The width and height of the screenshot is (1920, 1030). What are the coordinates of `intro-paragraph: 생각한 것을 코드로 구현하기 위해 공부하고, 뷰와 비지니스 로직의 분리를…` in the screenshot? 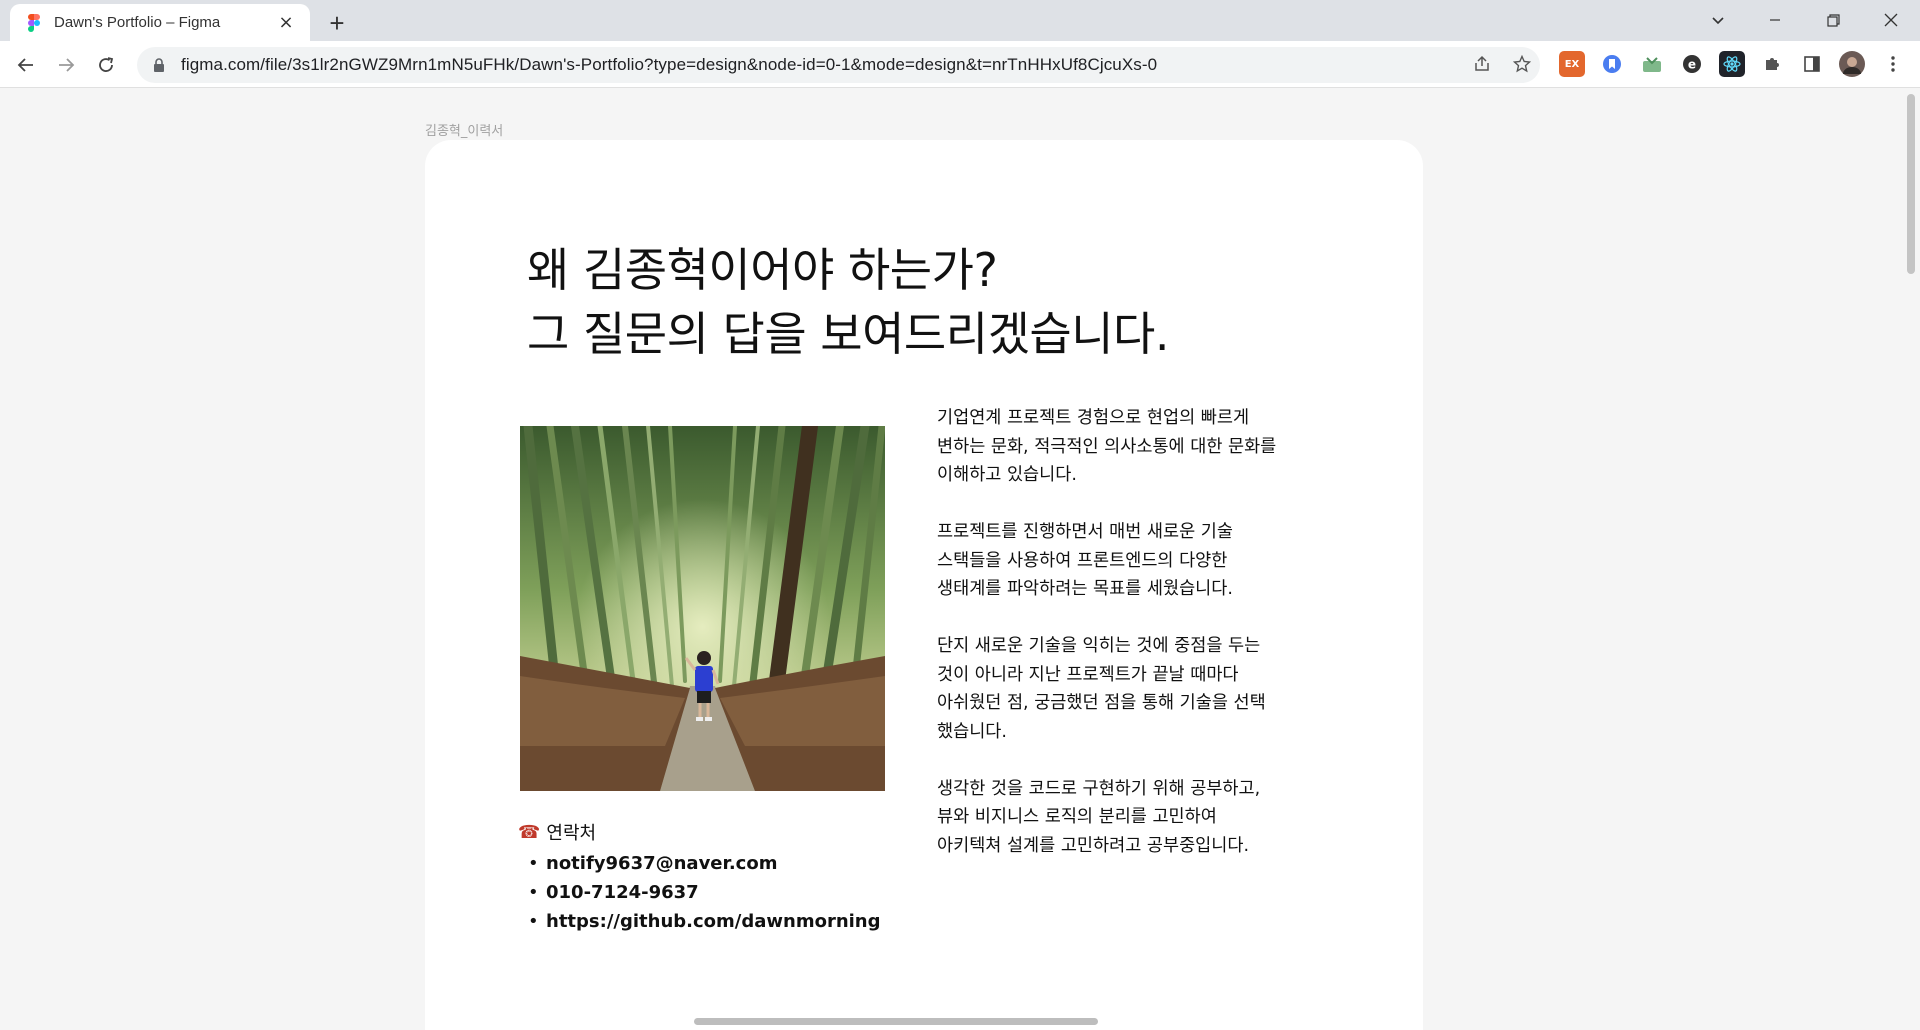 It's located at (1099, 817).